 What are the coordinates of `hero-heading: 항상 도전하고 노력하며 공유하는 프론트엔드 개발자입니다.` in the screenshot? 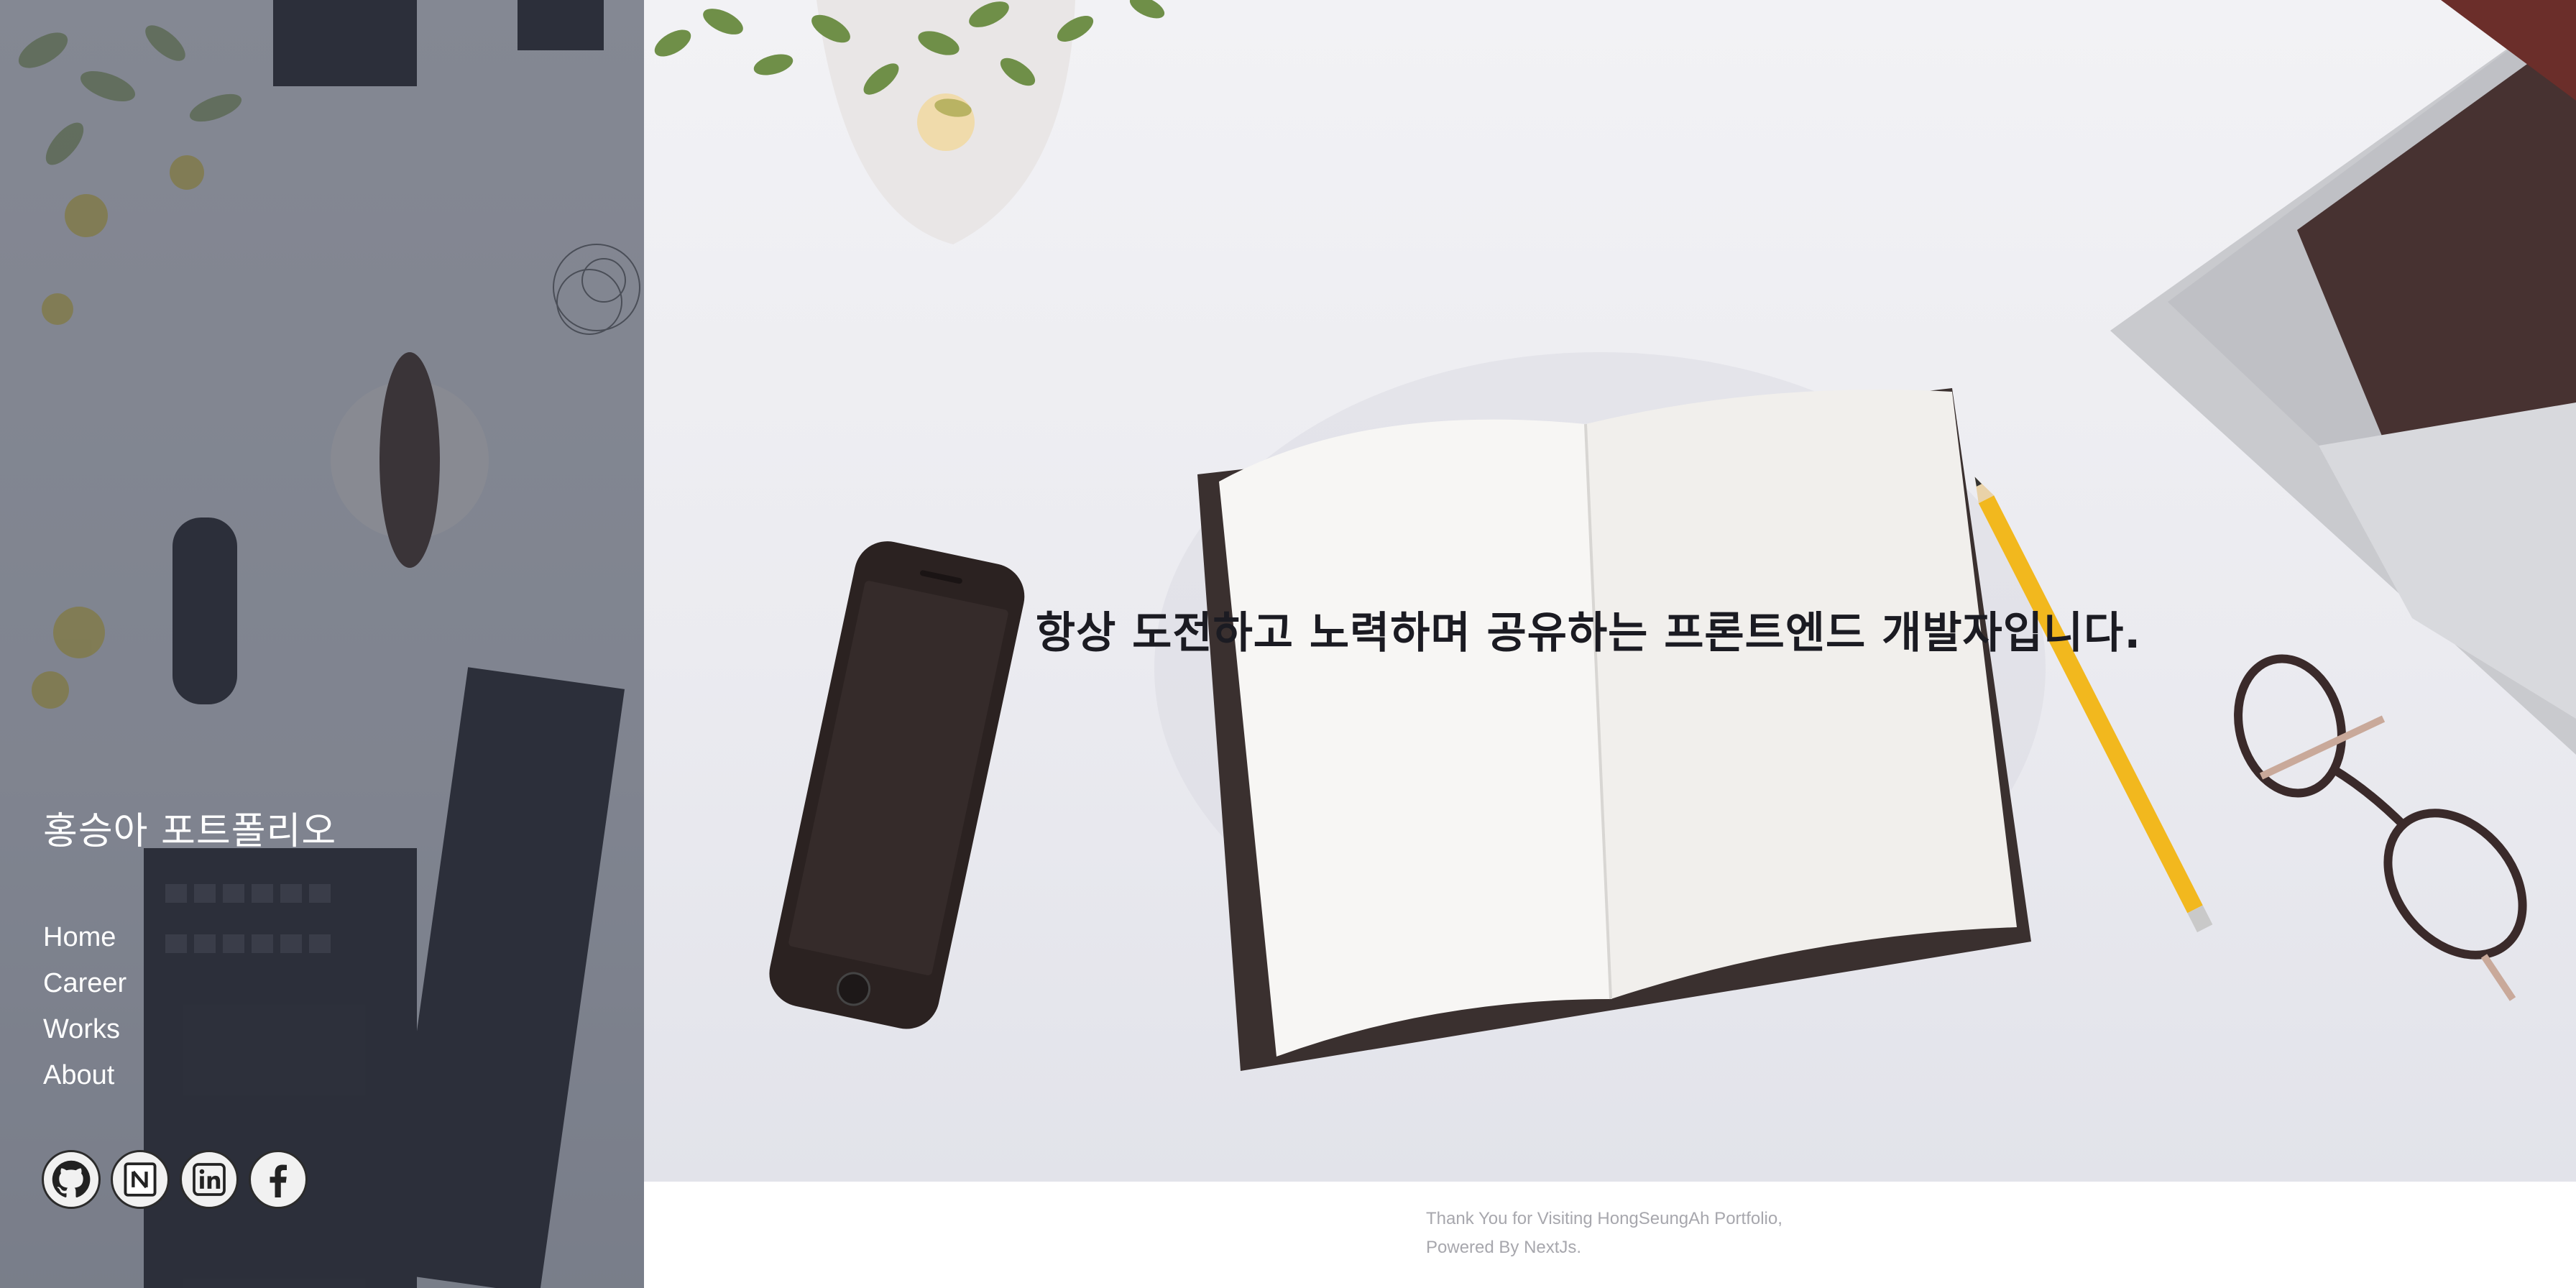 It's located at (1610, 629).